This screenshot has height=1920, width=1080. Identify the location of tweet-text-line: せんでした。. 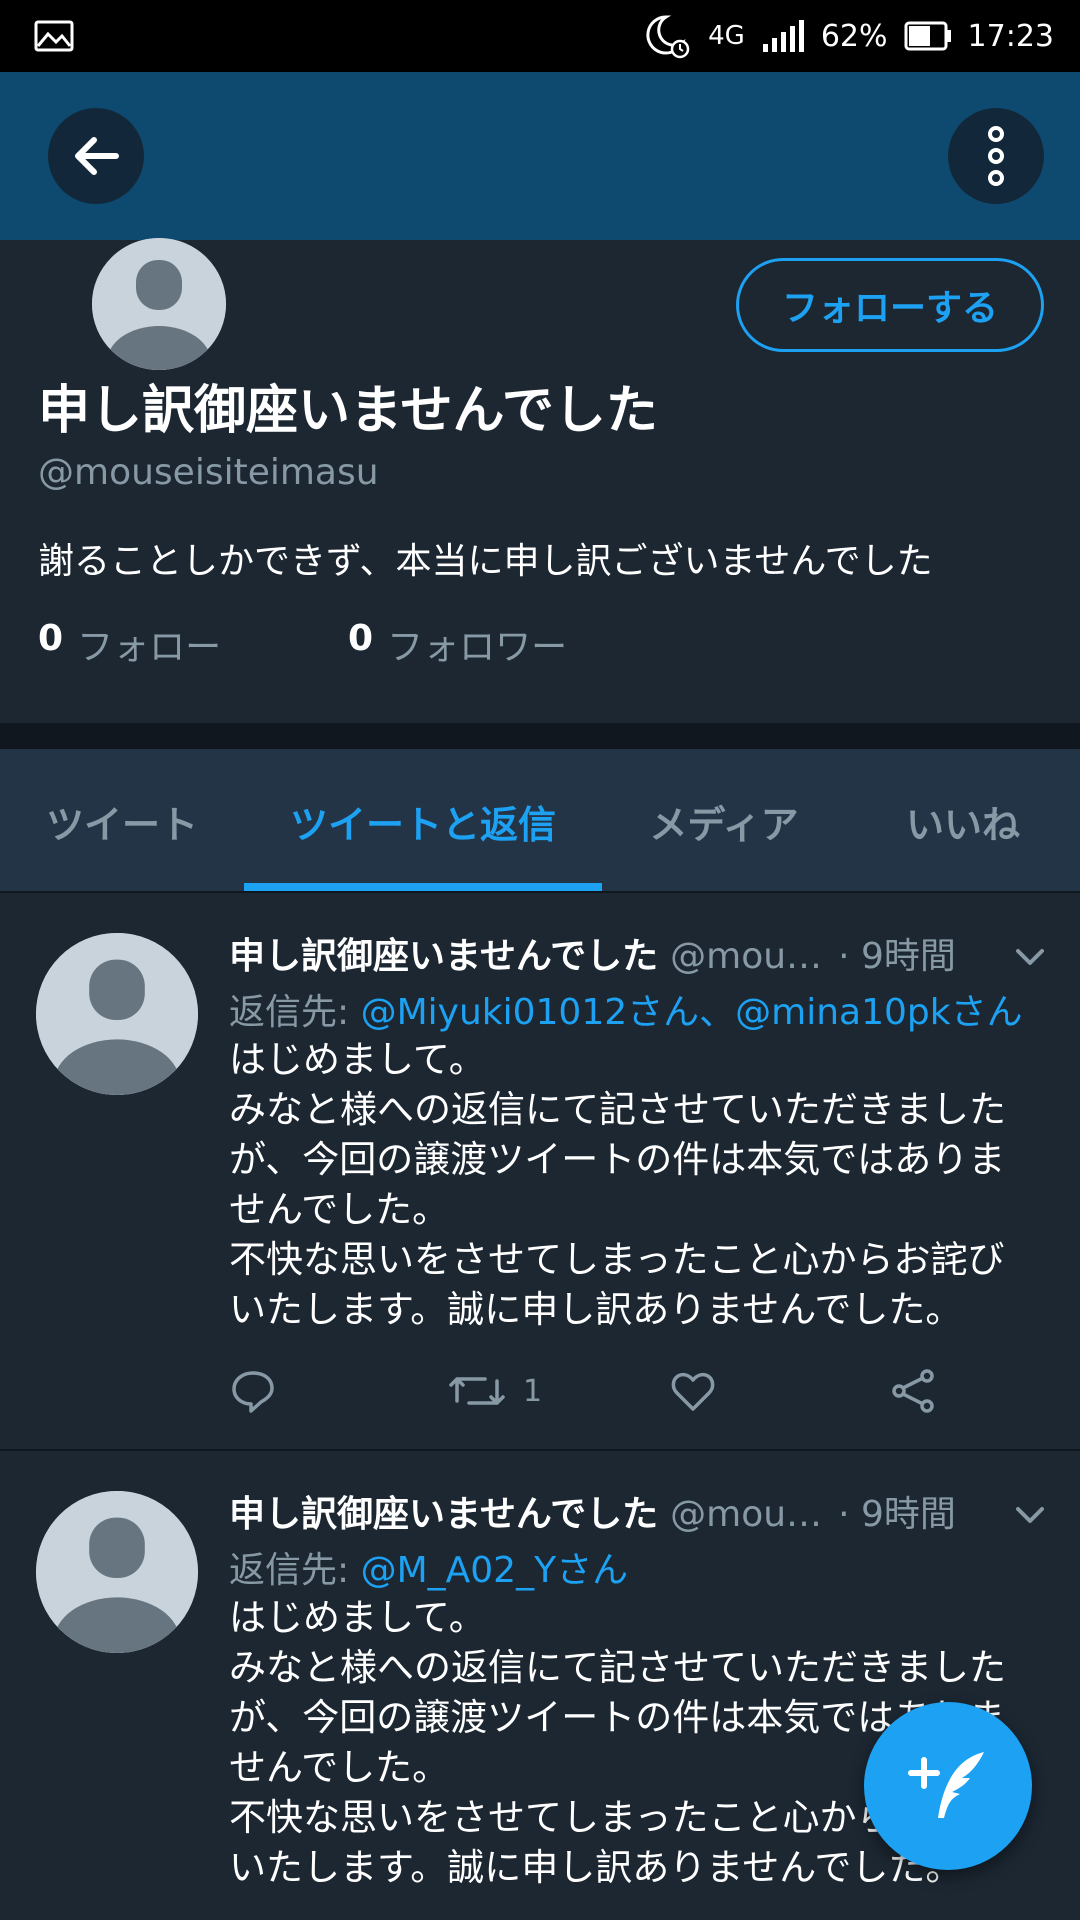
(339, 1209).